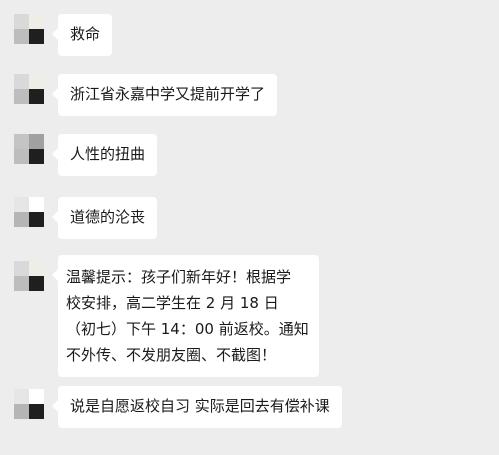  I want to click on message-bubble: 救命, so click(82, 35).